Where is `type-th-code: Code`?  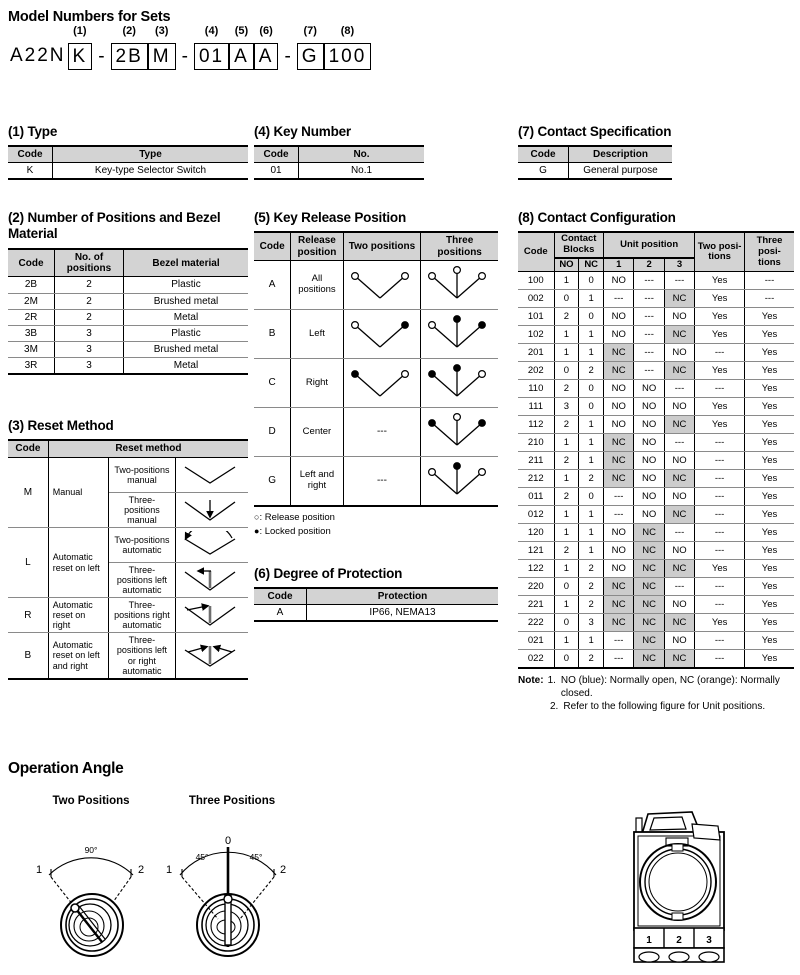
type-th-code: Code is located at coordinates (30, 154).